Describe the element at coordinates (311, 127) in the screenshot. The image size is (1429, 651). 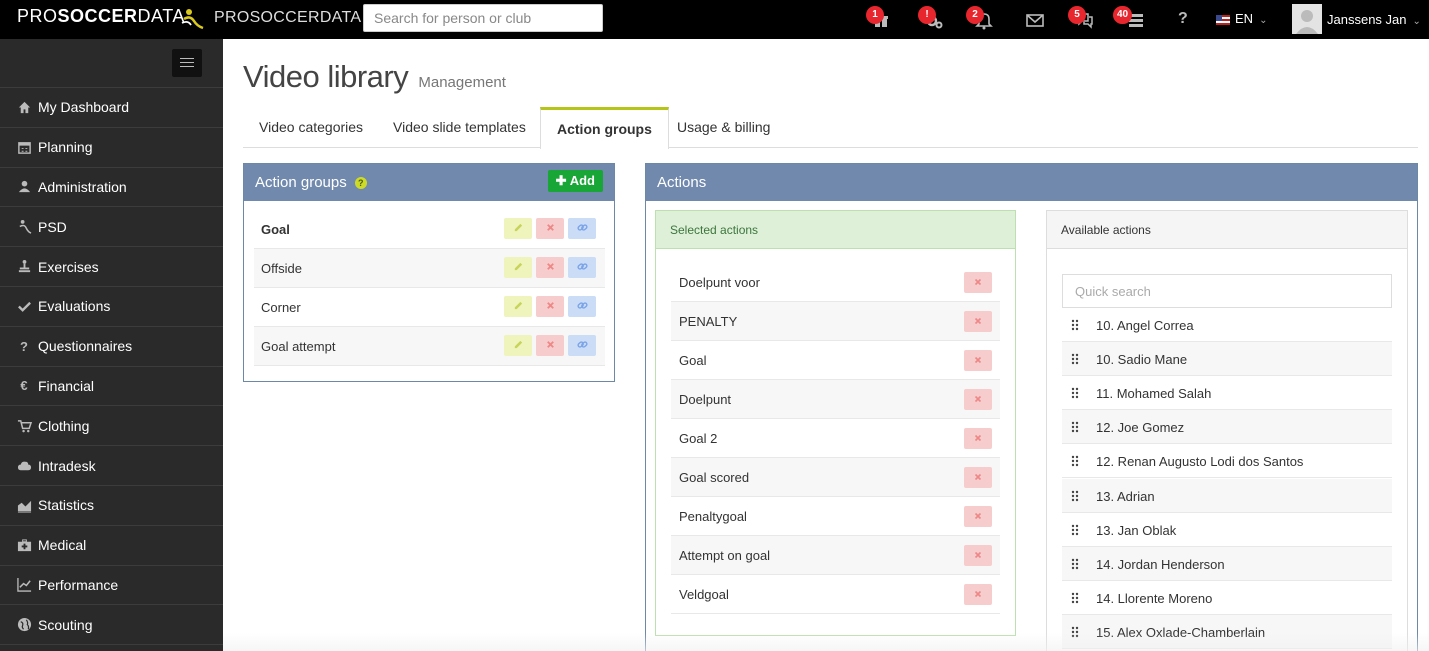
I see `tab-video-categories: Video categories` at that location.